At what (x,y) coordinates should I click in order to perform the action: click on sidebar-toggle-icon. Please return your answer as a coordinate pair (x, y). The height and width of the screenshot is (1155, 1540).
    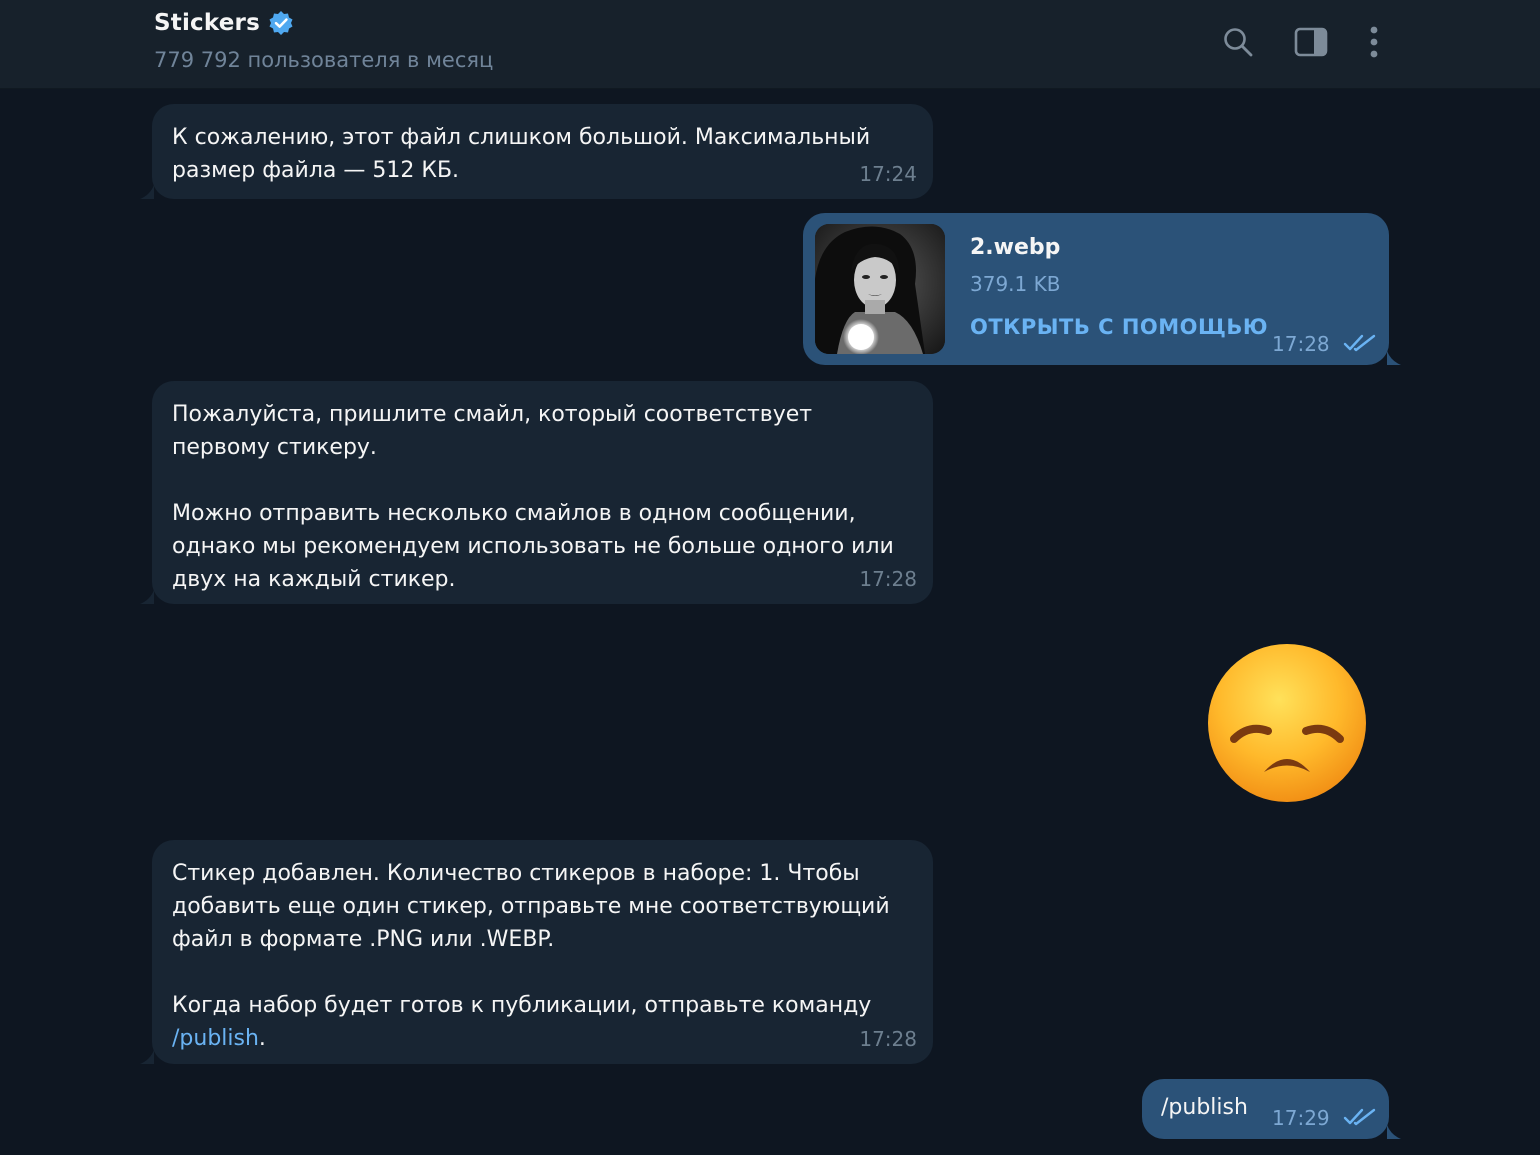
    Looking at the image, I should click on (1311, 42).